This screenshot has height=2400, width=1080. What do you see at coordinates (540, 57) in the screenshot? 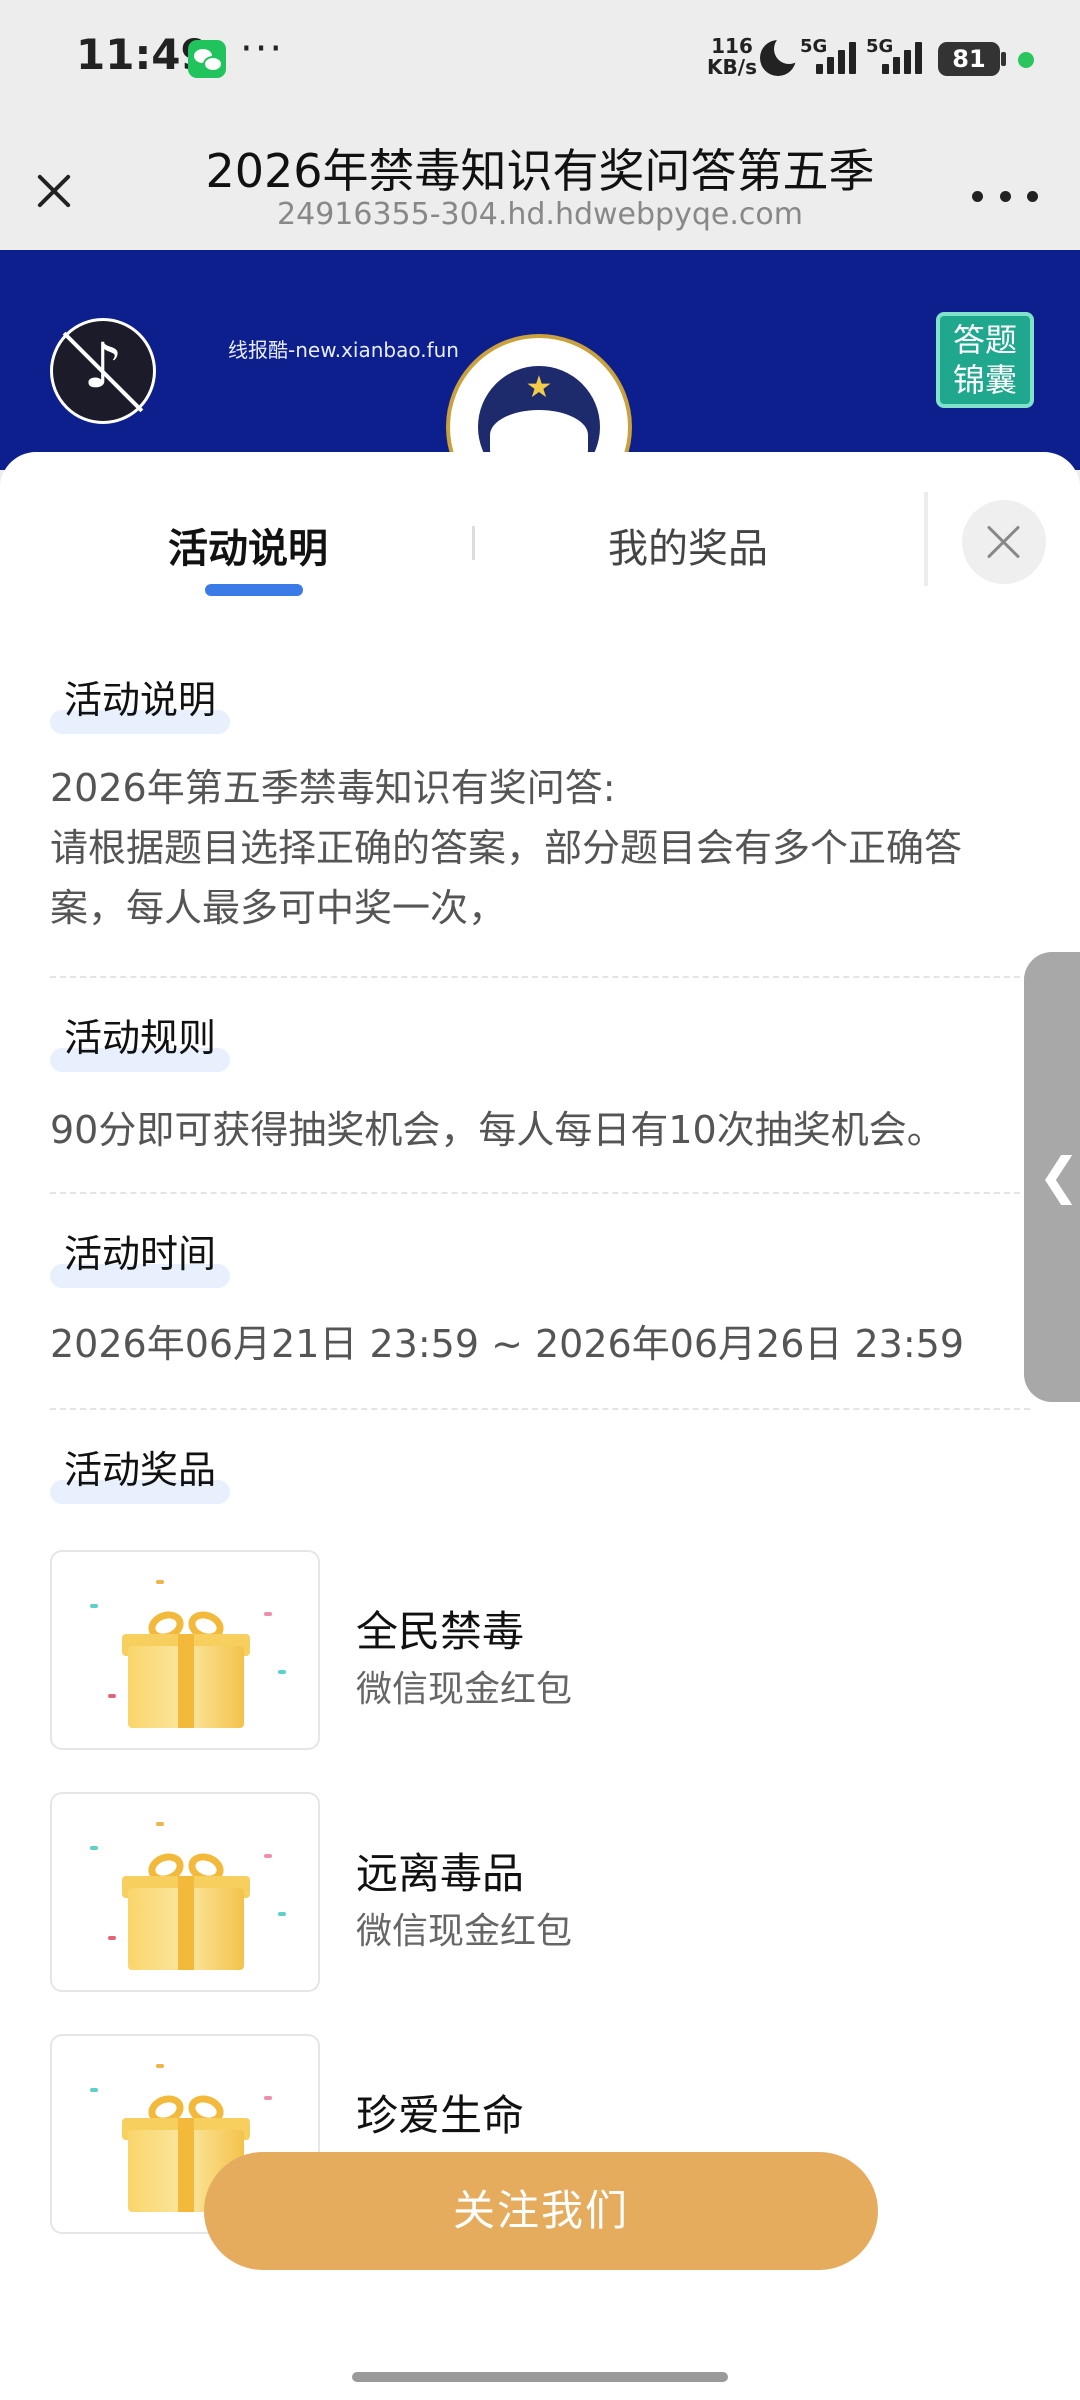
I see `status-bar: 11:49 ··· 116 KB/s 5G 5G 81` at bounding box center [540, 57].